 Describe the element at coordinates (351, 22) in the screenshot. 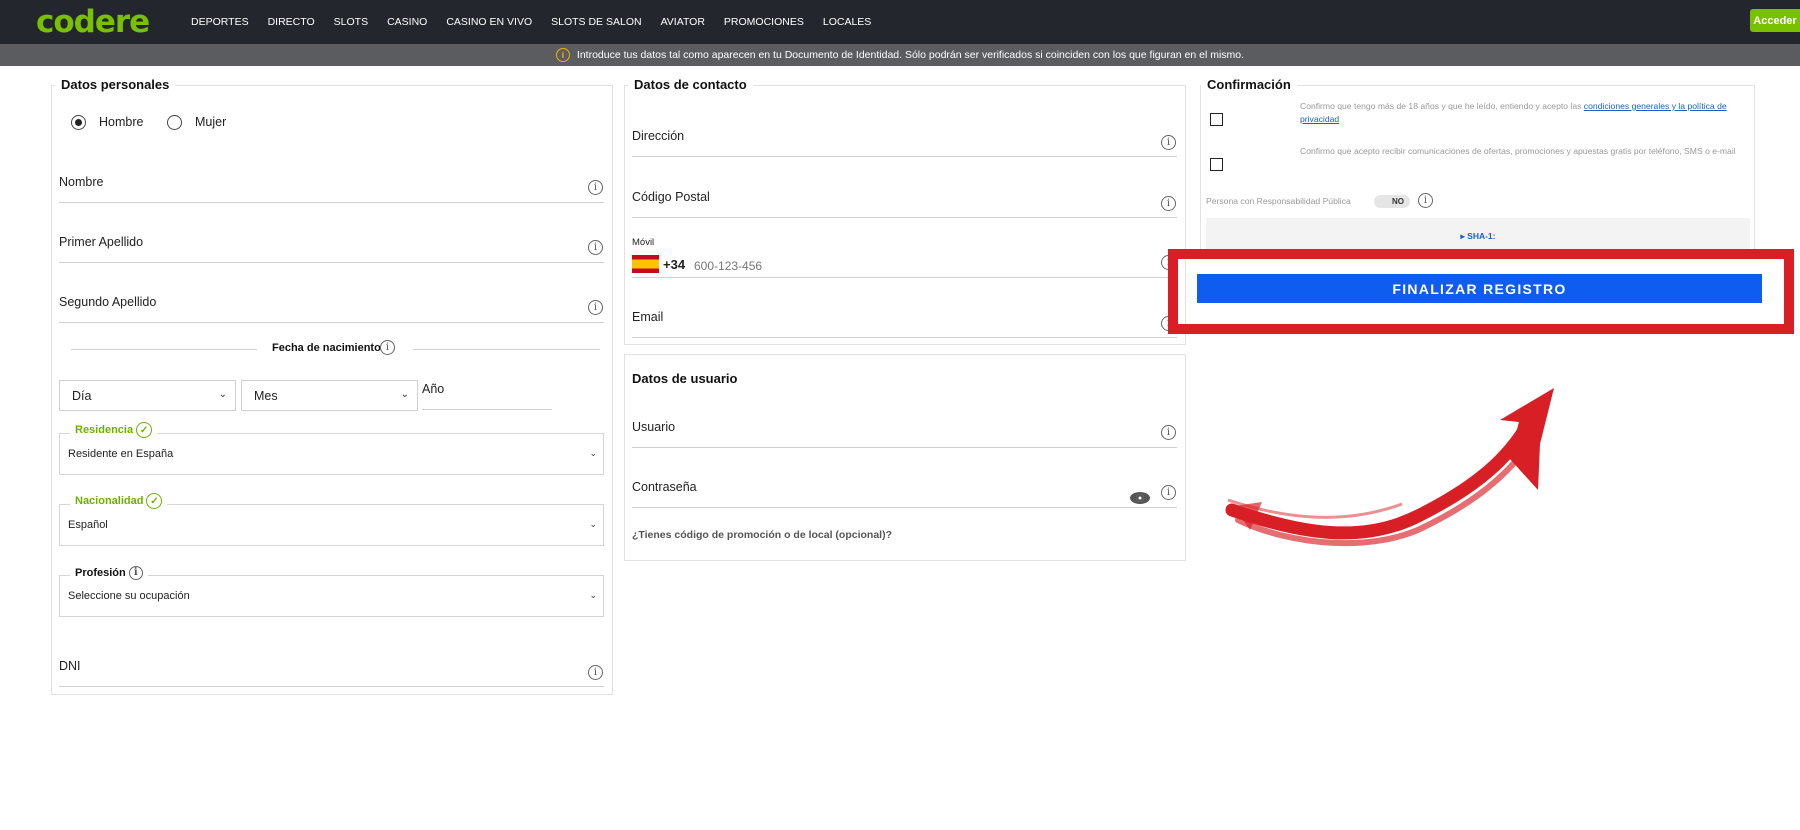

I see `nav-slots: SLOTS` at that location.